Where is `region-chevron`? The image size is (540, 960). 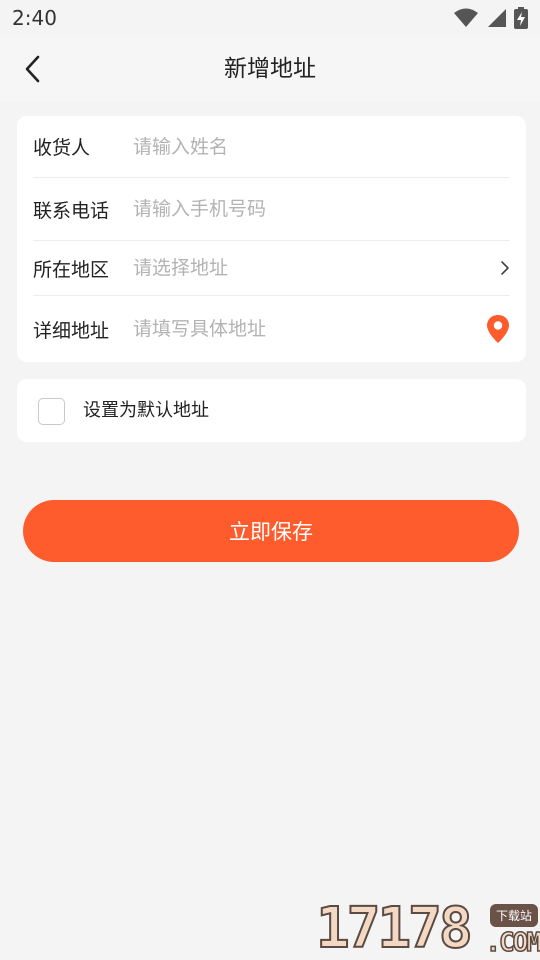
region-chevron is located at coordinates (495, 268).